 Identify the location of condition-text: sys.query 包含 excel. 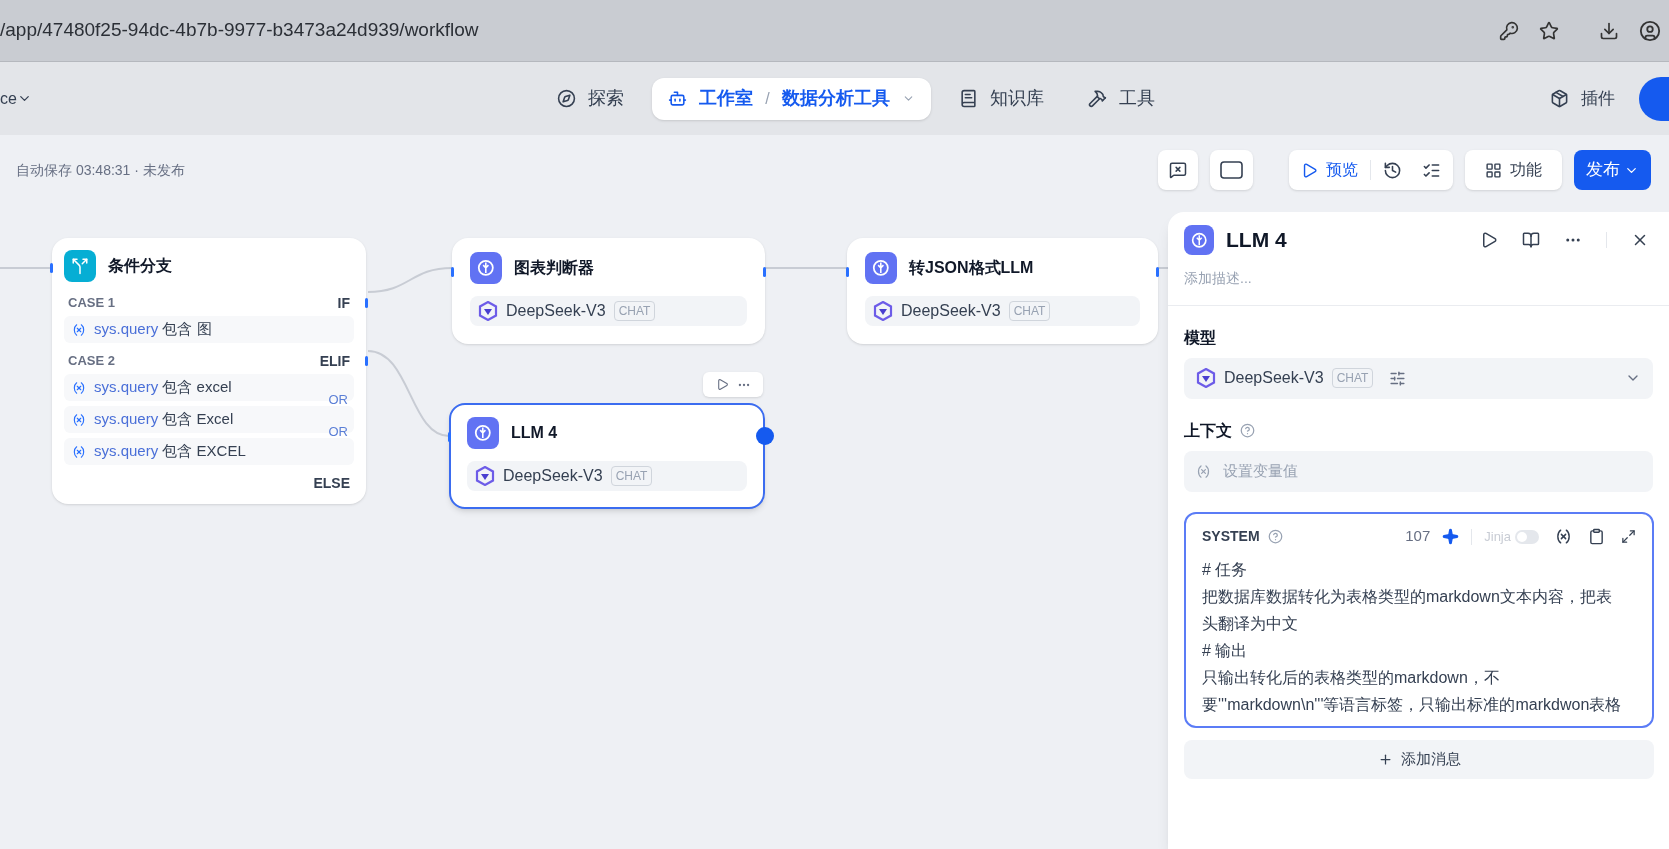
(163, 387).